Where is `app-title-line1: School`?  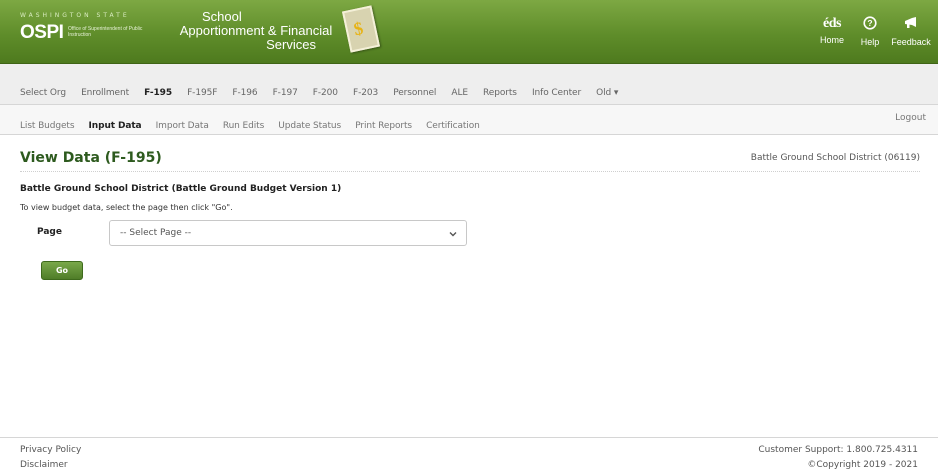
app-title-line1: School is located at coordinates (222, 16).